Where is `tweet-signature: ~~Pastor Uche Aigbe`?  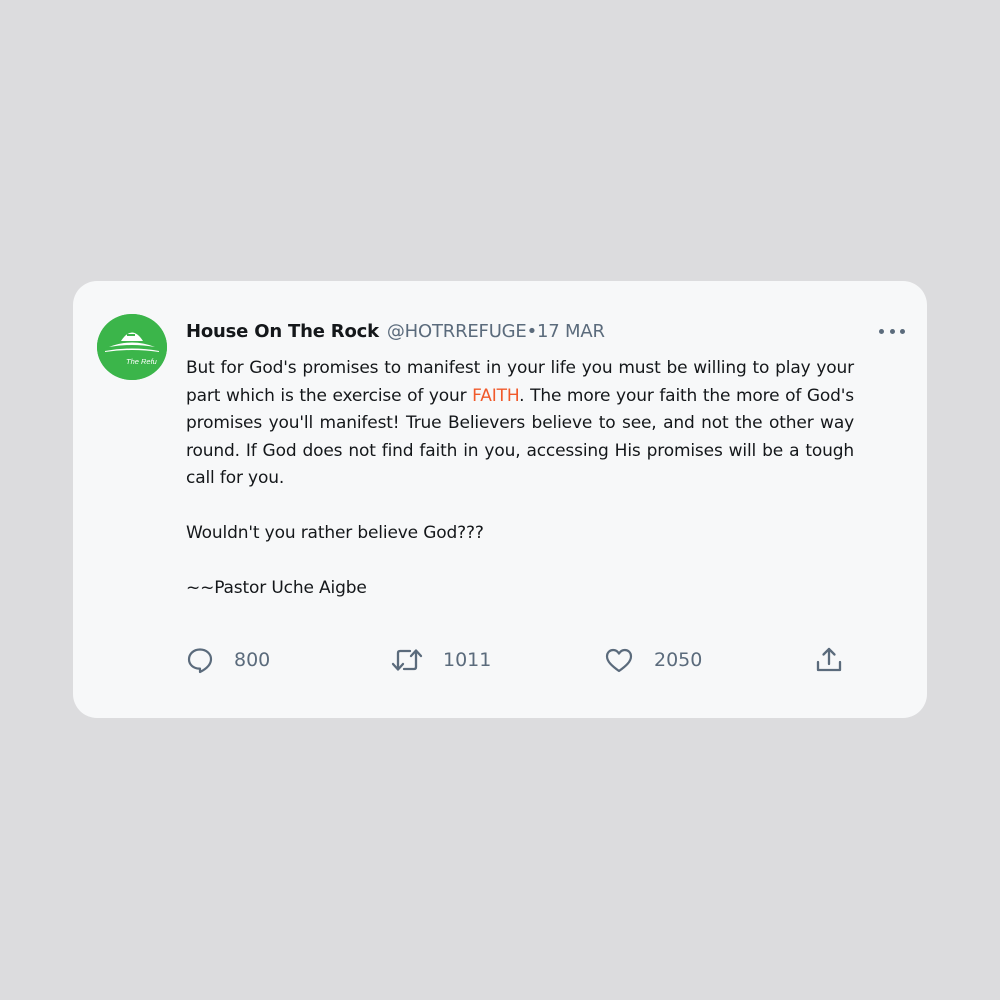 tweet-signature: ~~Pastor Uche Aigbe is located at coordinates (276, 588).